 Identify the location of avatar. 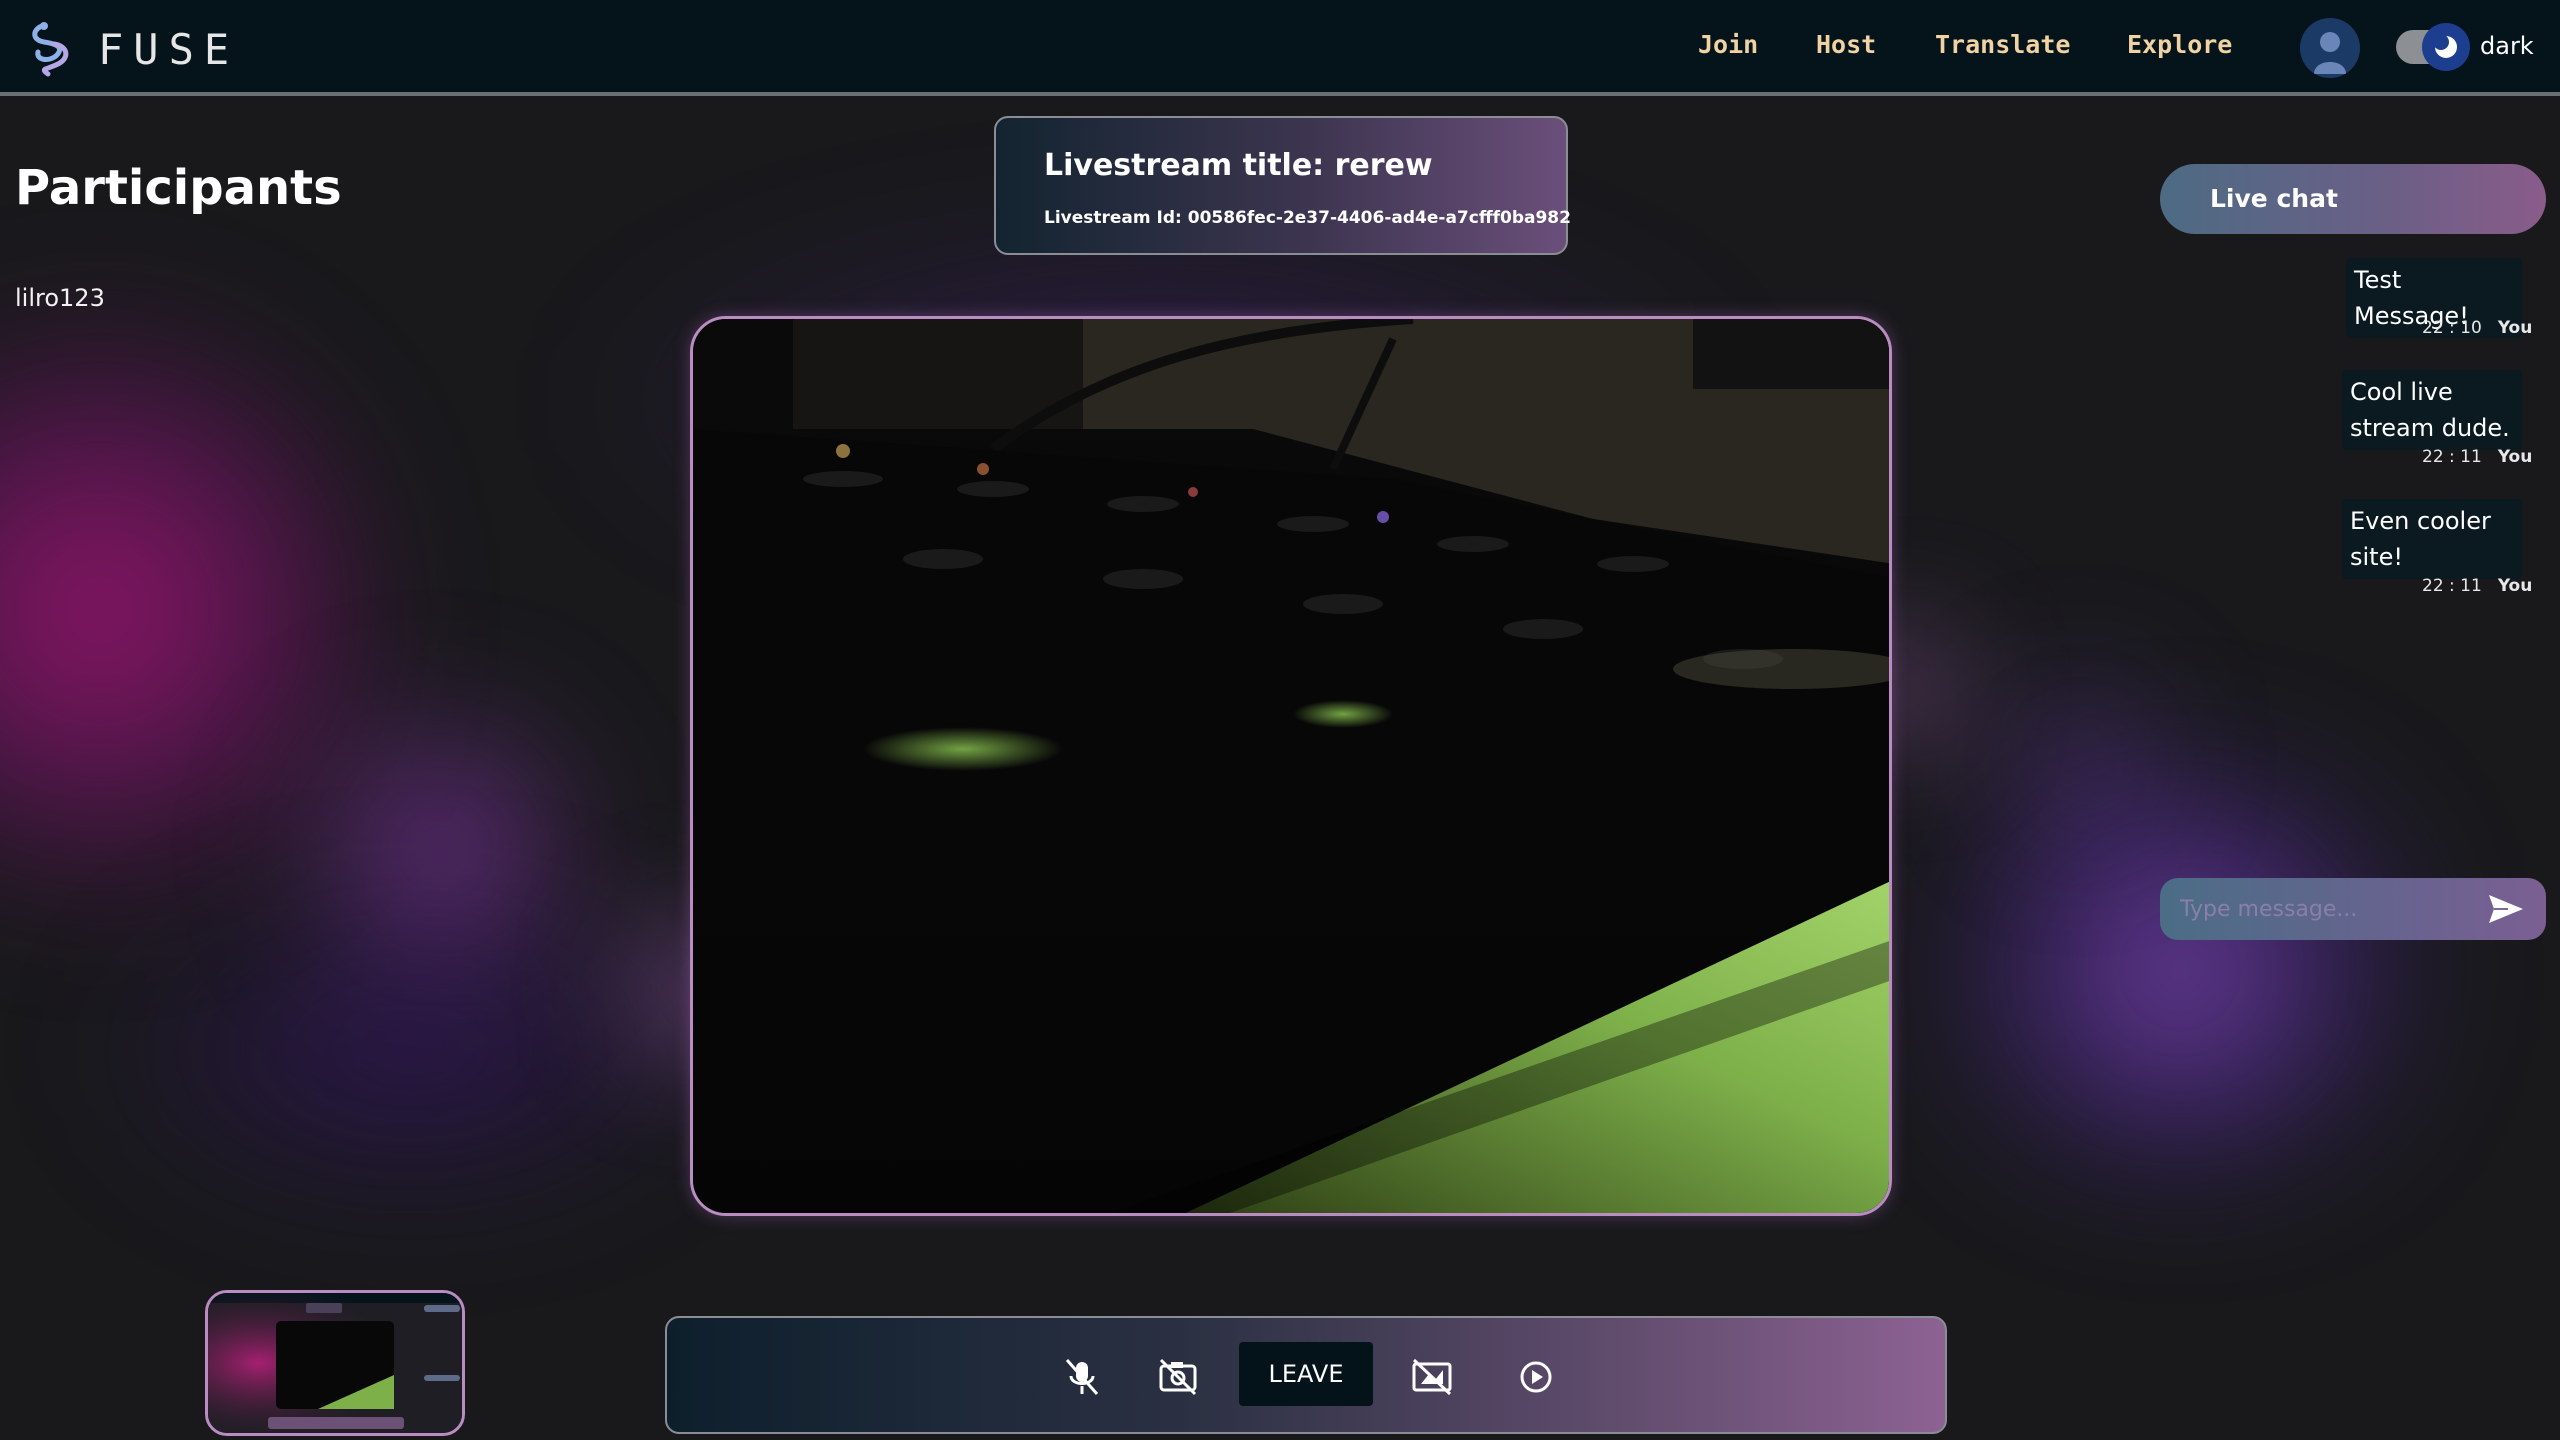
(2330, 48).